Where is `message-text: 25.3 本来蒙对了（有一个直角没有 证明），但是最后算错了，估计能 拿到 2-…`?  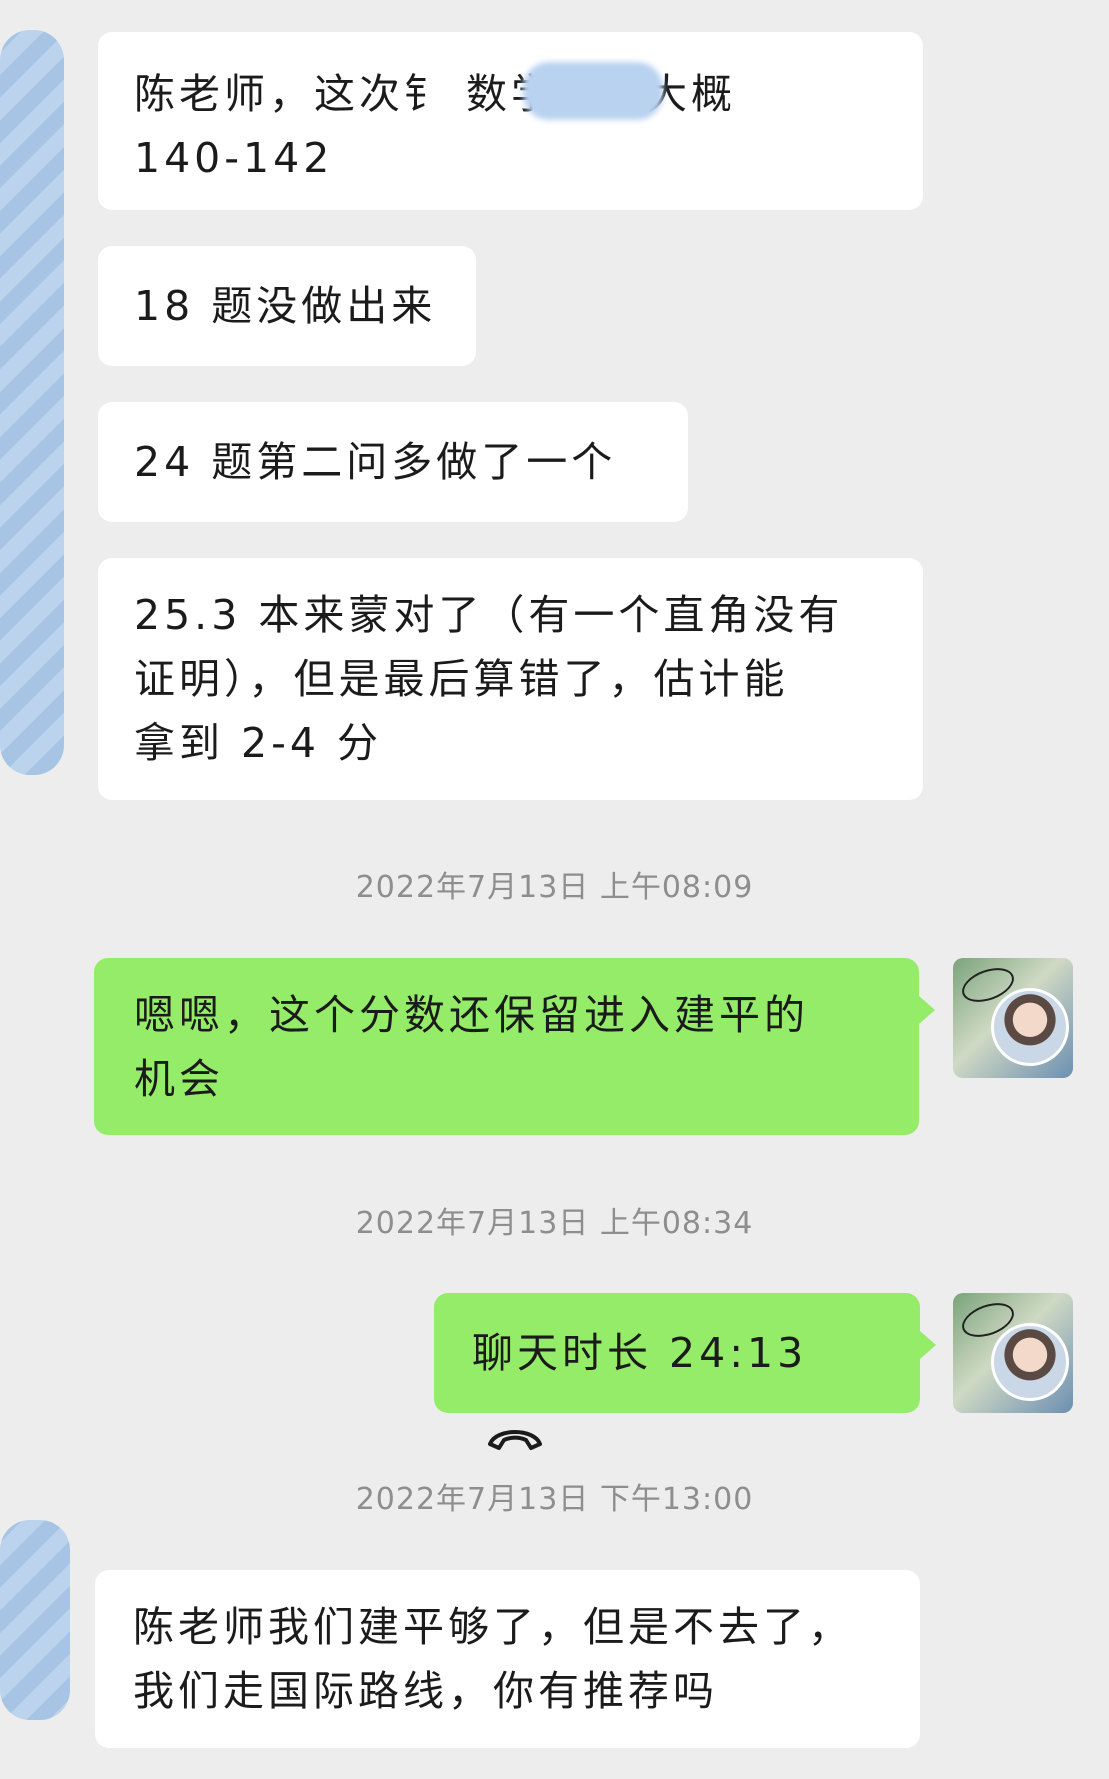 message-text: 25.3 本来蒙对了（有一个直角没有 证明），但是最后算错了，估计能 拿到 2-… is located at coordinates (489, 679).